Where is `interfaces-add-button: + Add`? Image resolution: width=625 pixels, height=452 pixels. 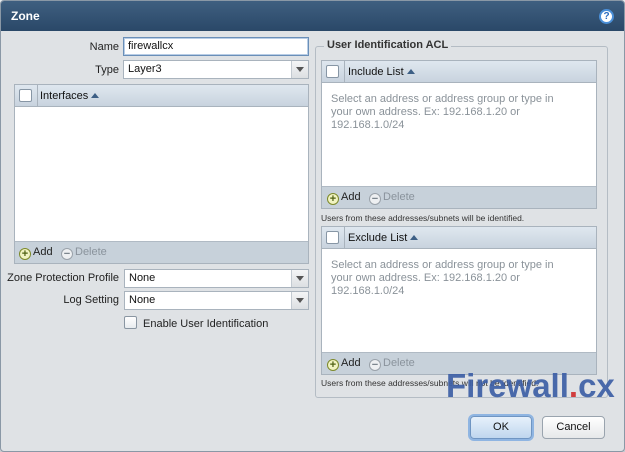
interfaces-add-button: + Add is located at coordinates (36, 253).